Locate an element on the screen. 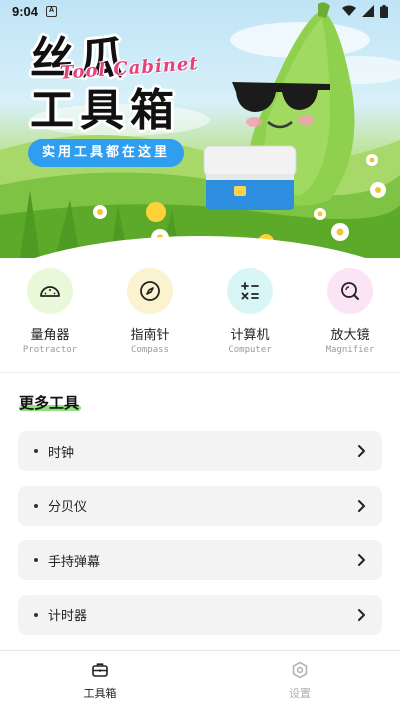 This screenshot has width=400, height=710. bottom-nav: 工具箱 设置 is located at coordinates (200, 680).